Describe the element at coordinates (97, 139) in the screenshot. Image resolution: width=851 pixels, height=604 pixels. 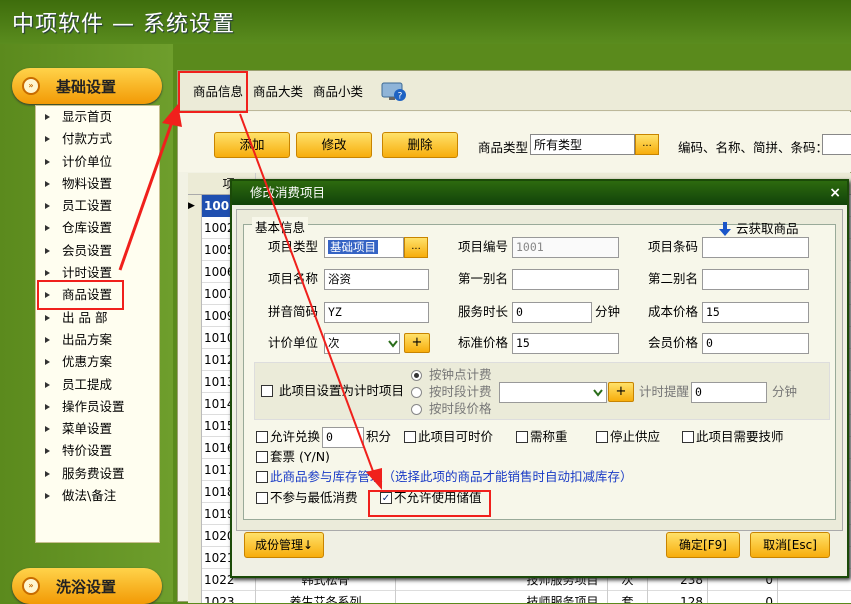
I see `sidebar-item: 付款方式` at that location.